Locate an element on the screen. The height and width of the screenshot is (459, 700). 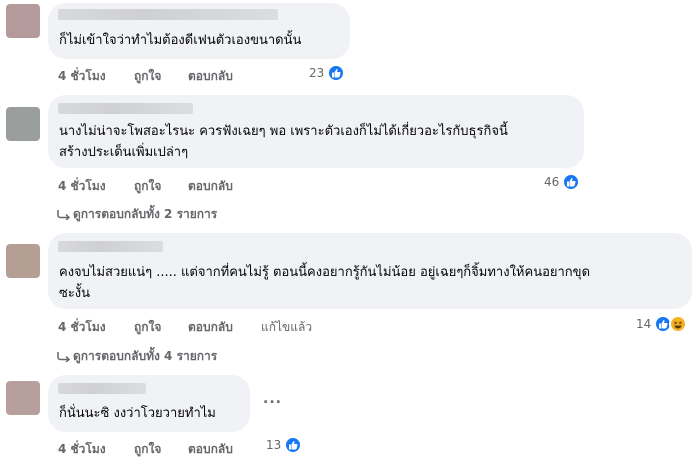
reaction-summary: 46 is located at coordinates (562, 182).